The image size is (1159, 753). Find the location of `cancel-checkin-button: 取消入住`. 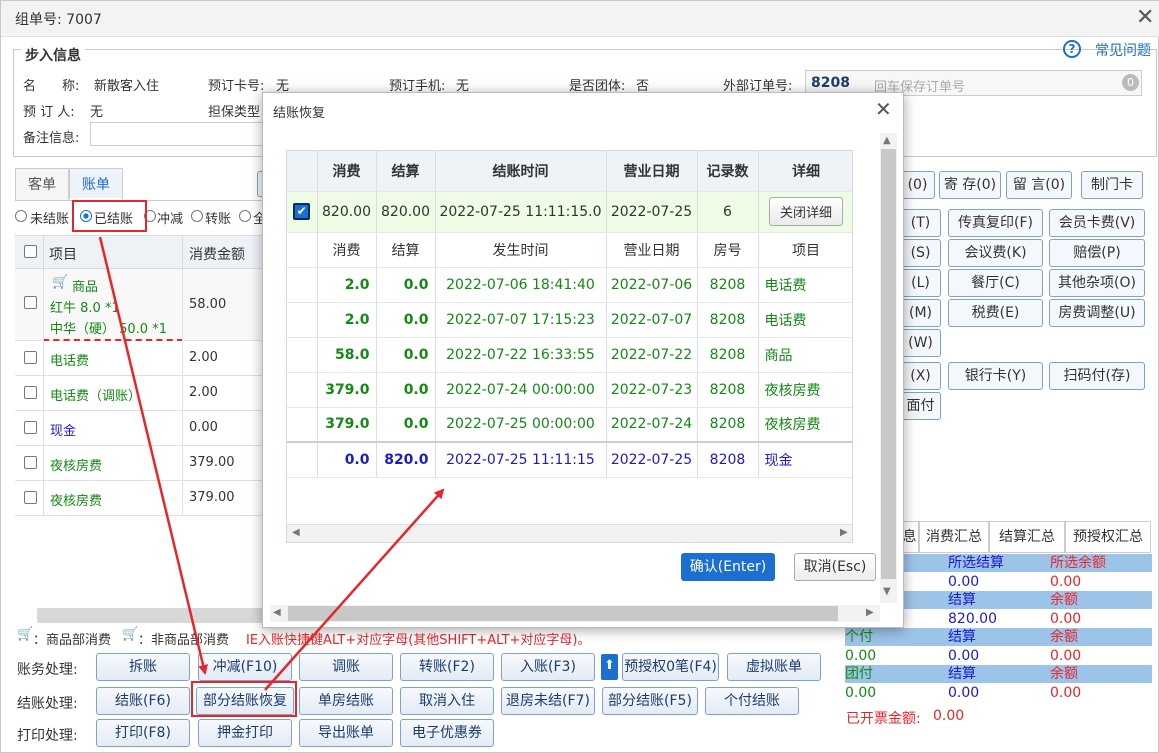

cancel-checkin-button: 取消入住 is located at coordinates (447, 701).